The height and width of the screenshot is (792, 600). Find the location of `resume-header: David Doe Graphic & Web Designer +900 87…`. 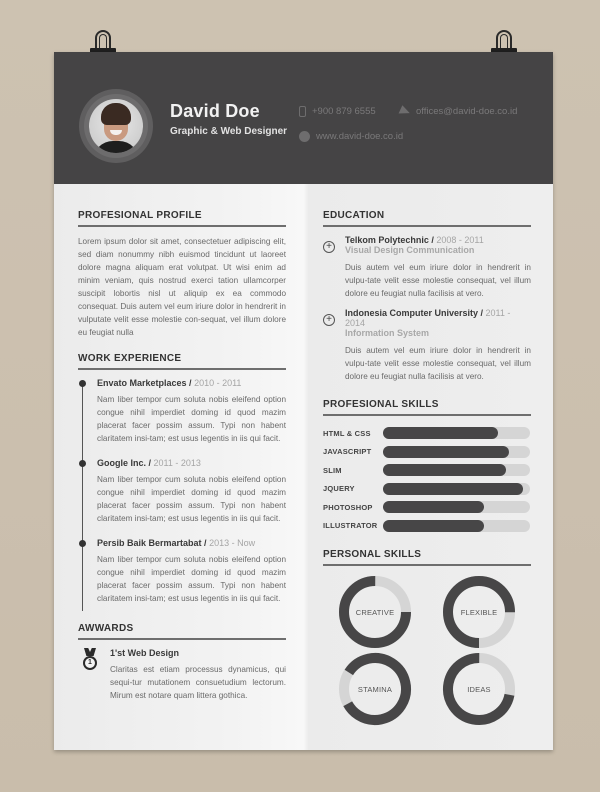

resume-header: David Doe Graphic & Web Designer +900 87… is located at coordinates (303, 118).